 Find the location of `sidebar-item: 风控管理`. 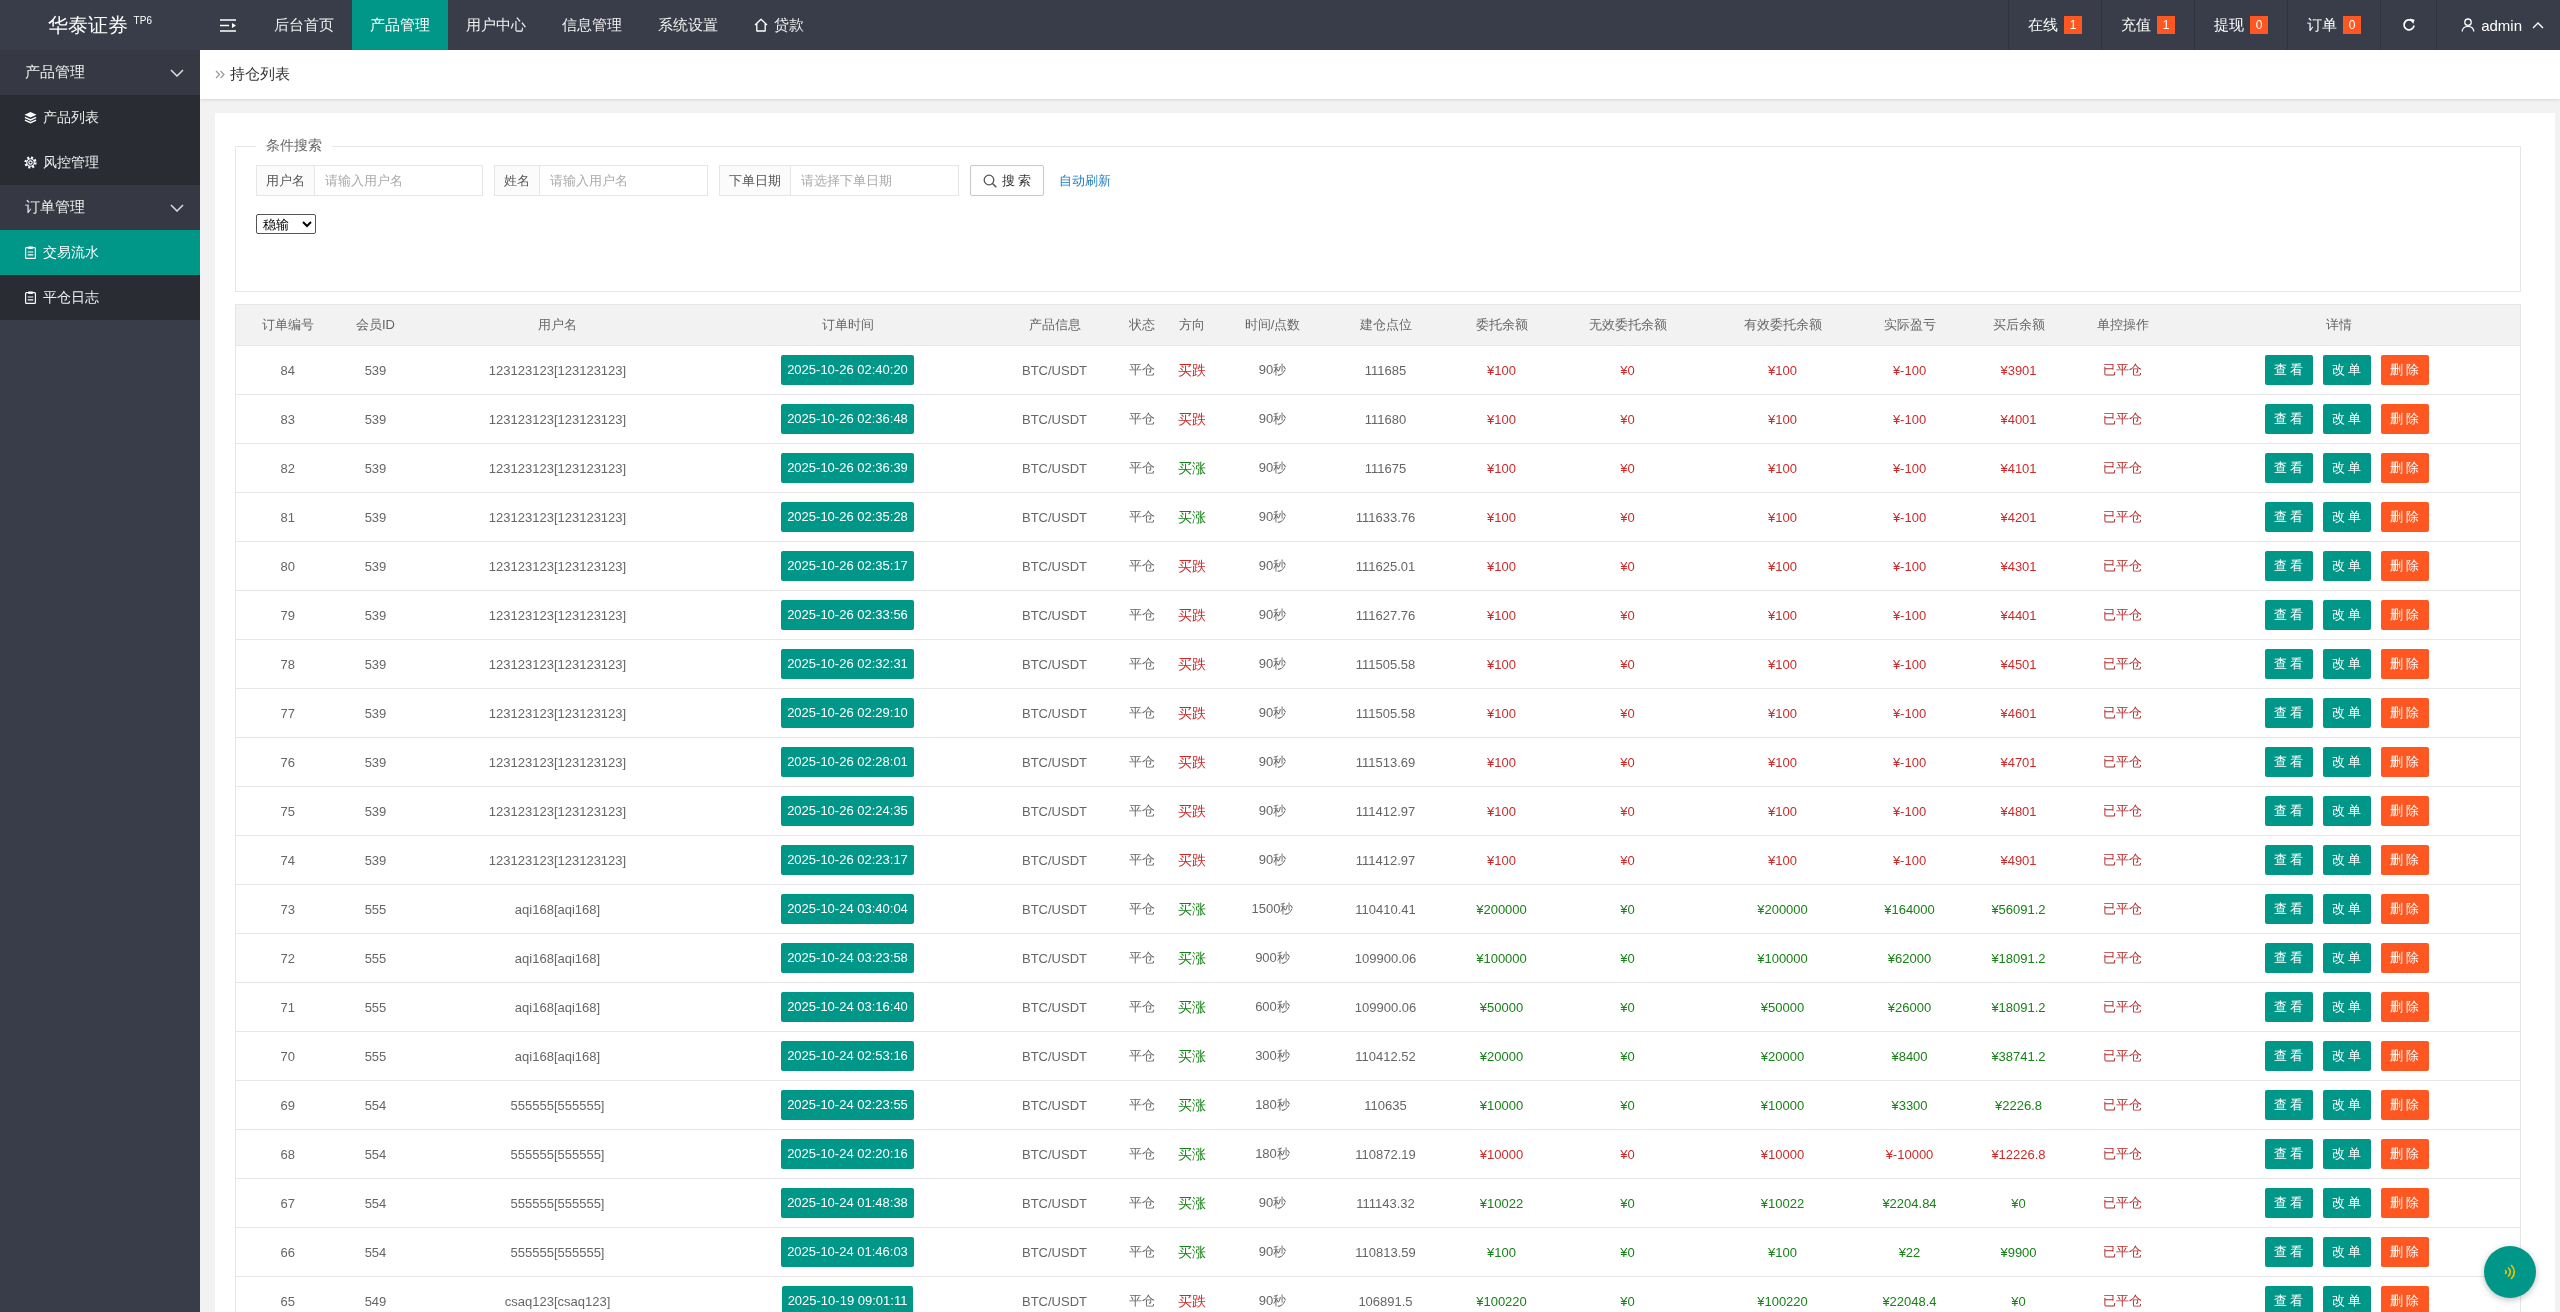

sidebar-item: 风控管理 is located at coordinates (100, 162).